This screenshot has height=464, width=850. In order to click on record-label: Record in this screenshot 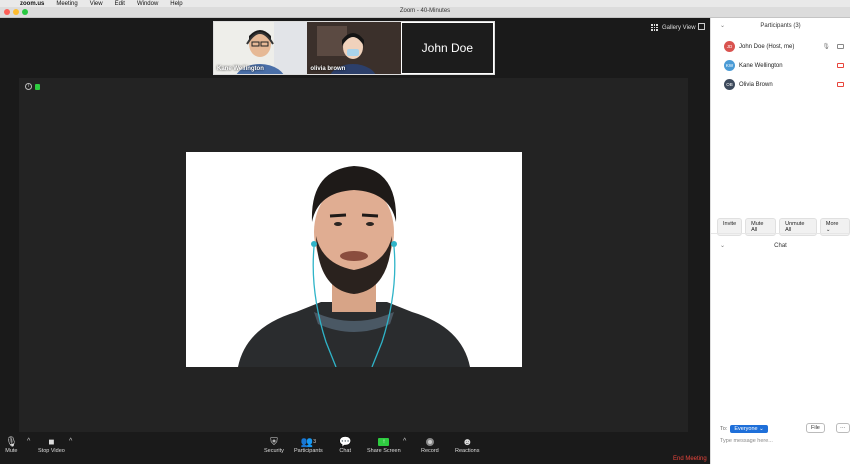, I will do `click(430, 451)`.